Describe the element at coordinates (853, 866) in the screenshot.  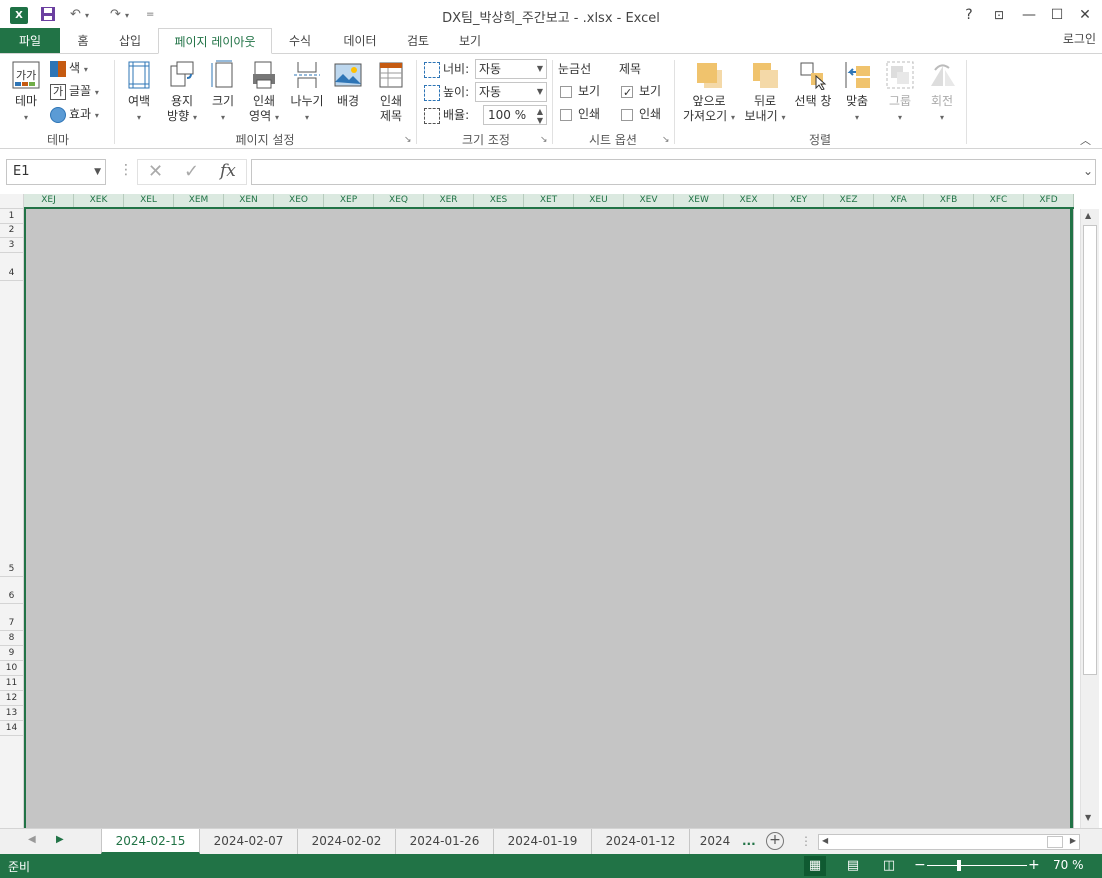
I see `page-layout-view-icon: ▤` at that location.